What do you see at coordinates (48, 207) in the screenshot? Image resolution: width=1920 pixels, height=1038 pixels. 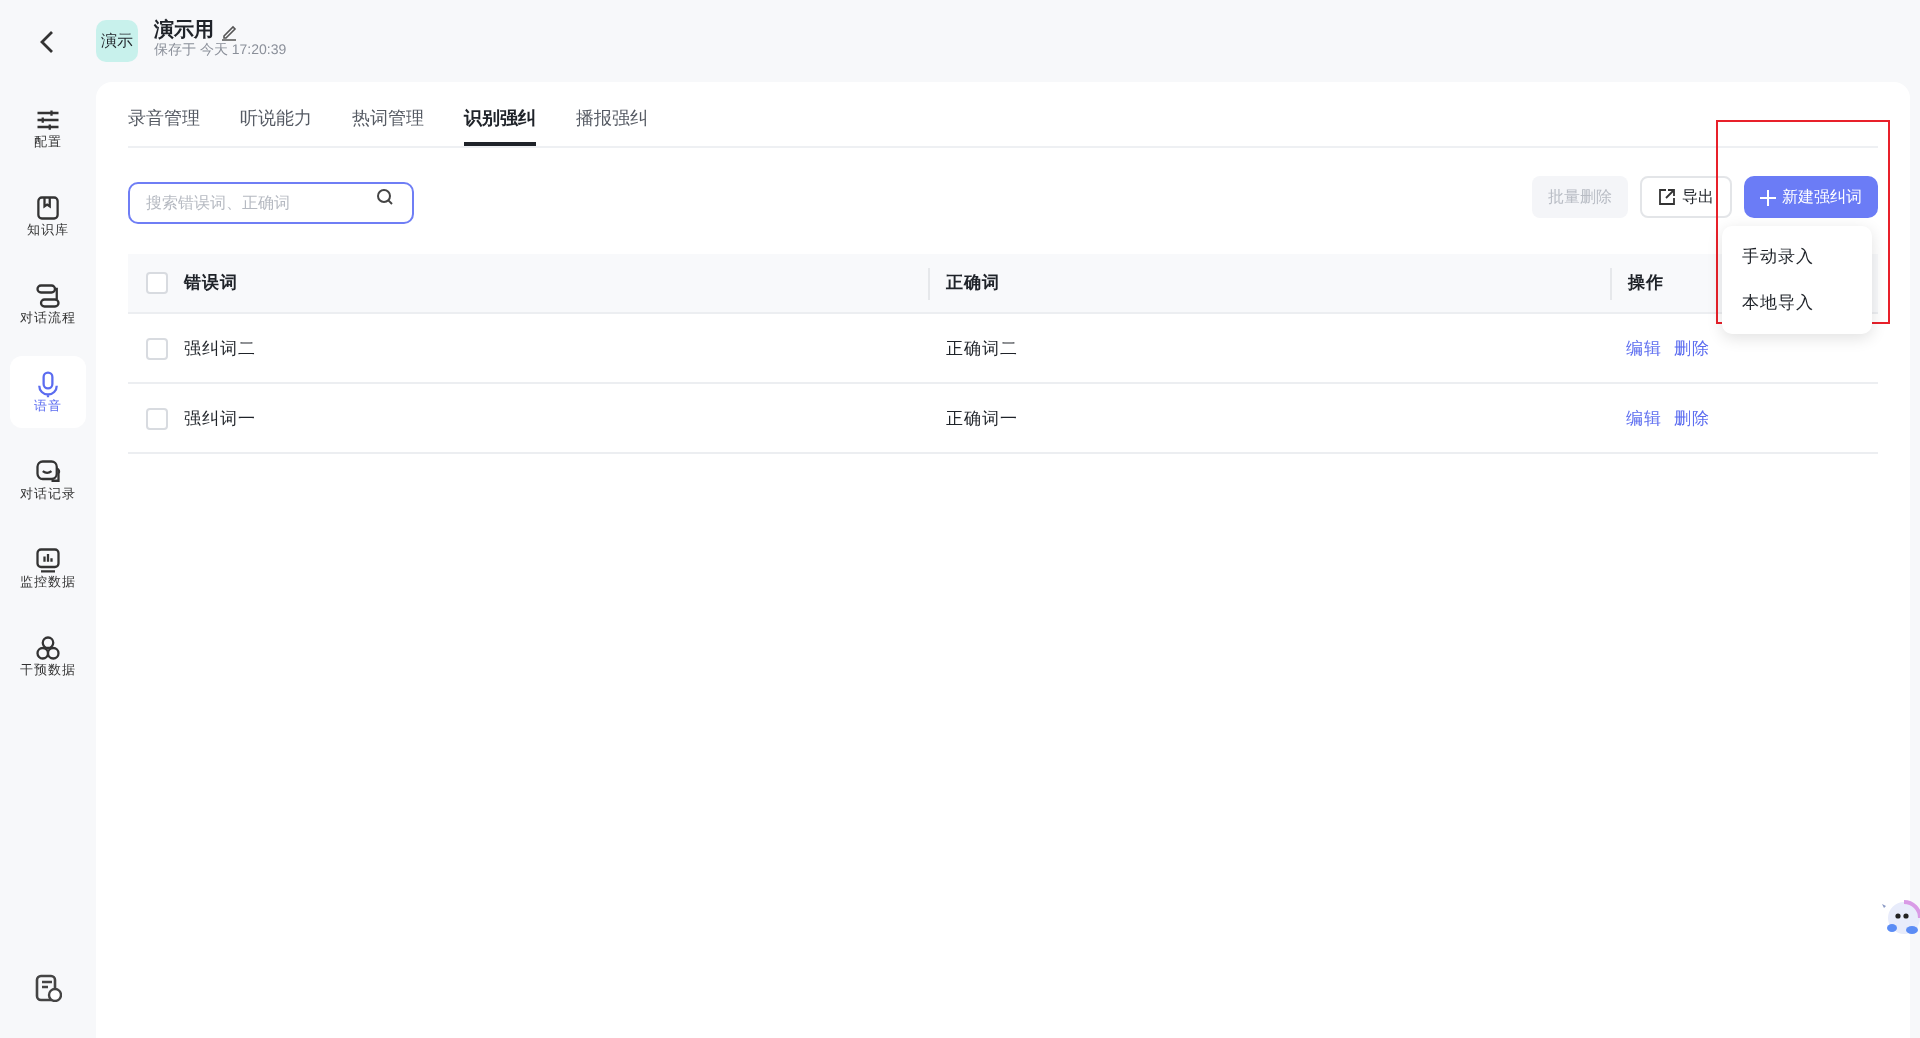 I see `book-icon` at bounding box center [48, 207].